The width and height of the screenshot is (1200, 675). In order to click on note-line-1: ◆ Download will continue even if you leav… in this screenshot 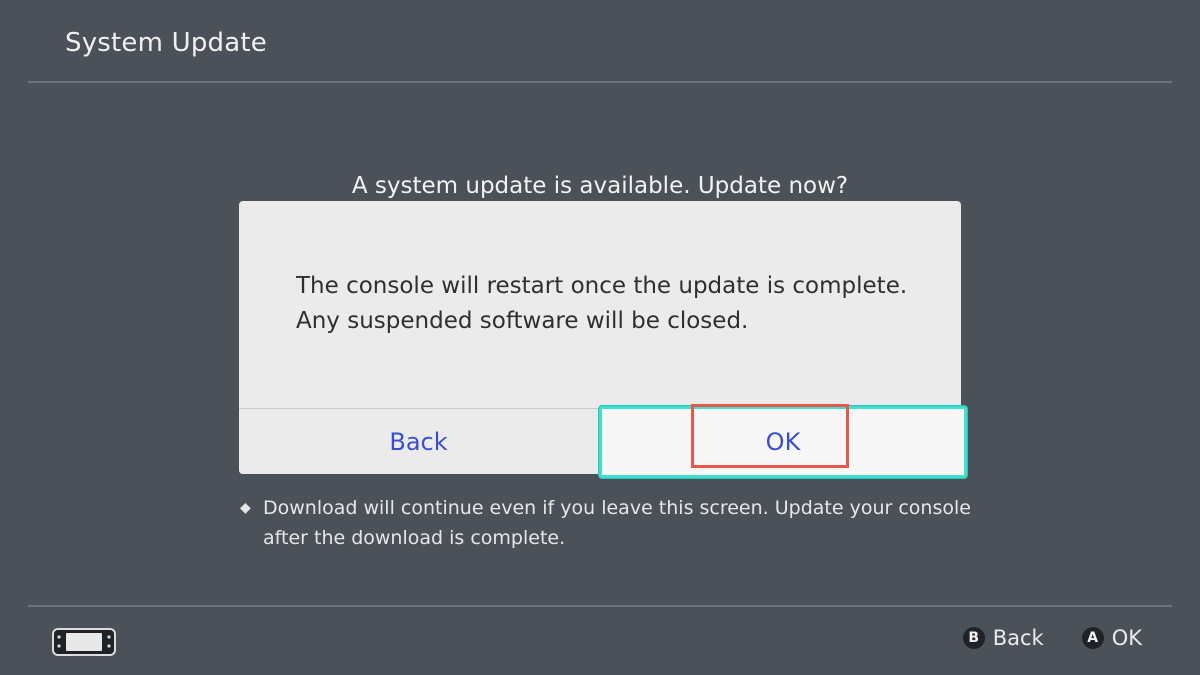, I will do `click(610, 508)`.